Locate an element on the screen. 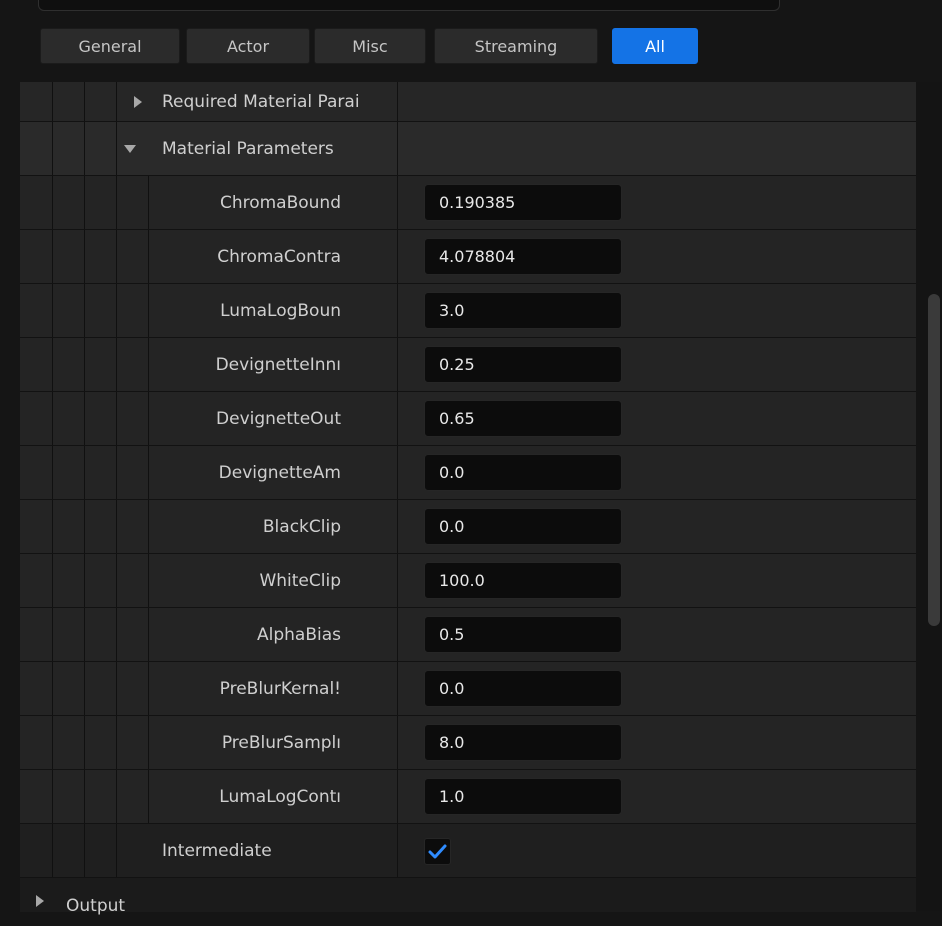 This screenshot has height=926, width=942. property-row: WhiteClip 100.0 is located at coordinates (468, 581).